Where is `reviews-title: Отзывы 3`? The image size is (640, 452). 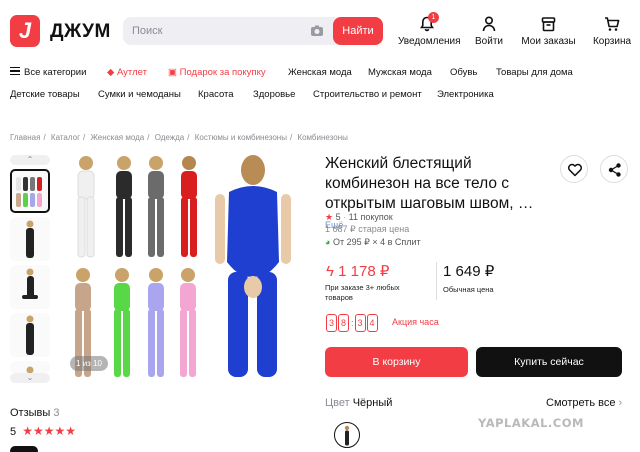 reviews-title: Отзывы 3 is located at coordinates (34, 413).